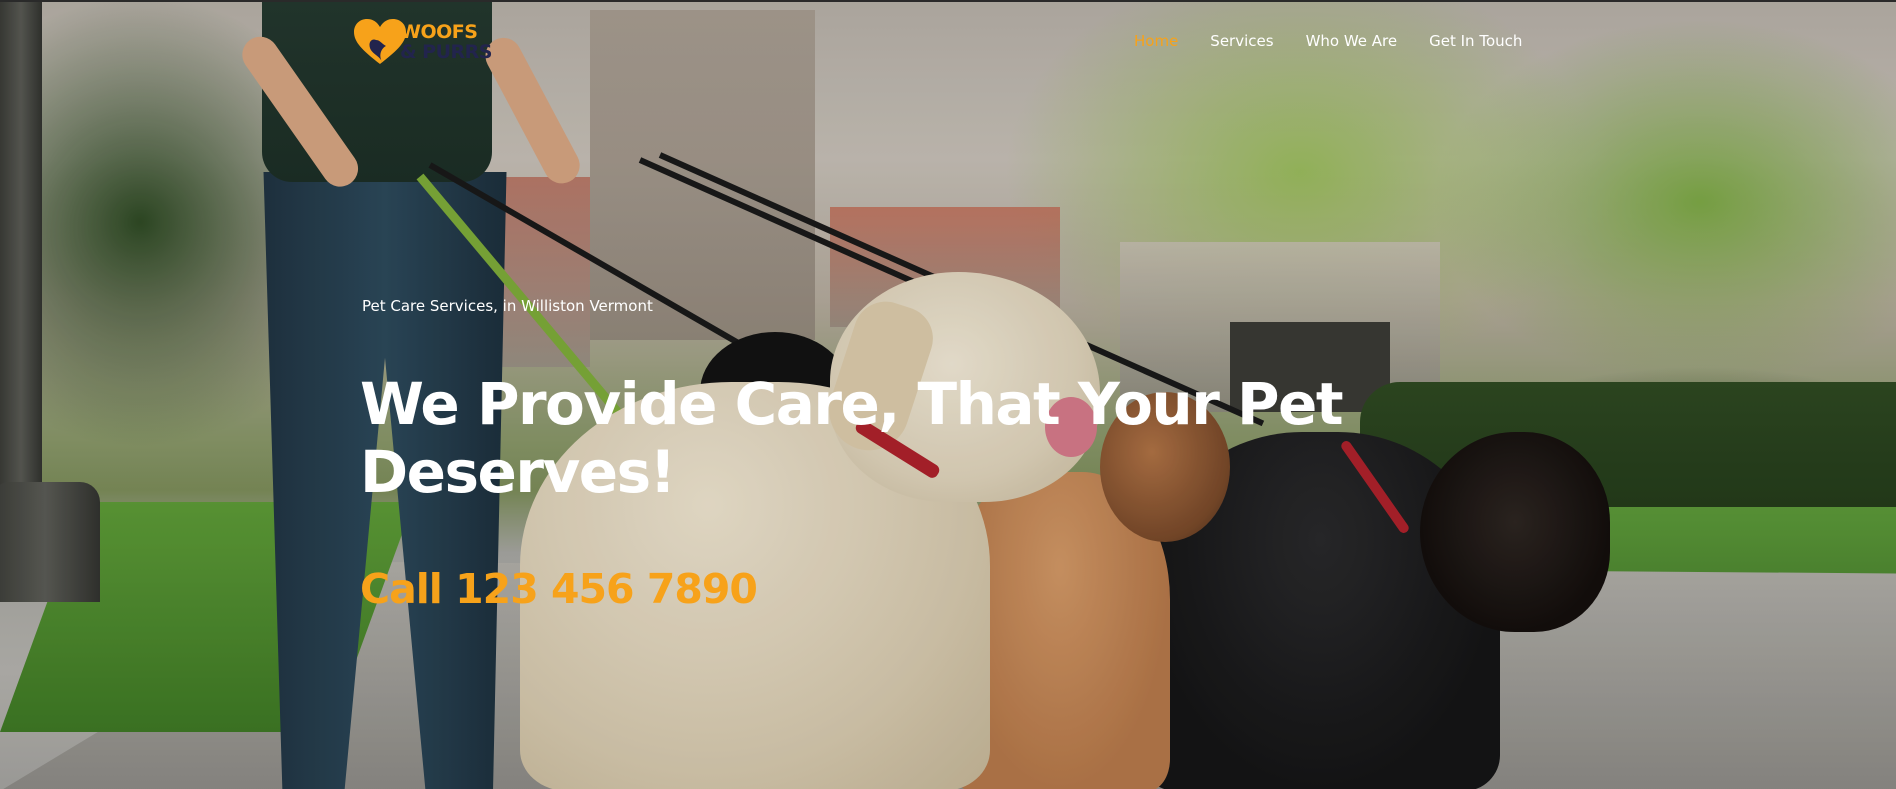  I want to click on hero-phone-cta: Call 123 456 7890, so click(559, 589).